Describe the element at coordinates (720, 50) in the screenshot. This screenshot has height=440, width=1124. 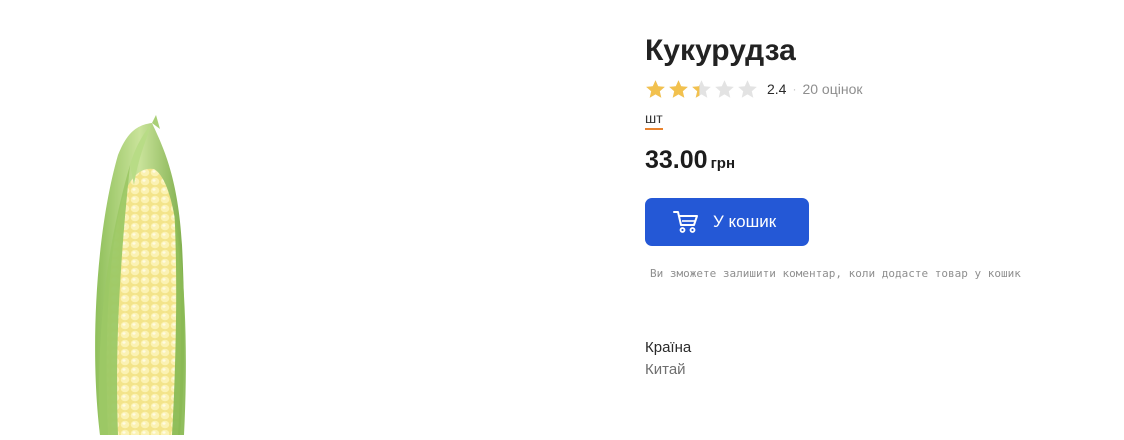
I see `product-title: Кукурудза` at that location.